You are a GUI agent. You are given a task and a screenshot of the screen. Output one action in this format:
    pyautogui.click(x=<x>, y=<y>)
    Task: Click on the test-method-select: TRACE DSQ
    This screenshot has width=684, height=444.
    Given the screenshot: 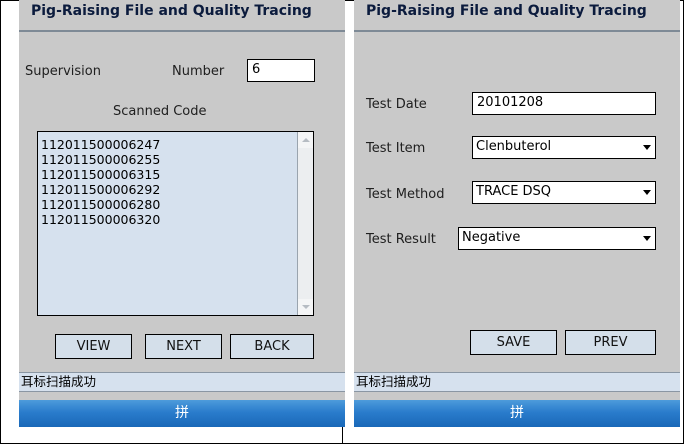 What is the action you would take?
    pyautogui.click(x=564, y=192)
    